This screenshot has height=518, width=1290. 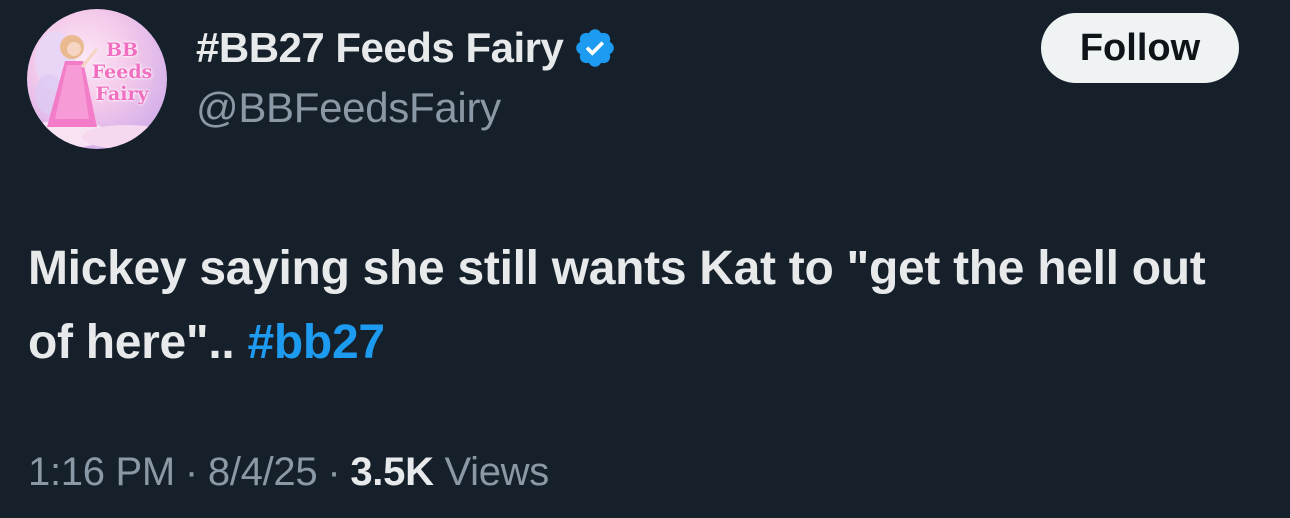 I want to click on author-name-row: #BB27 Feeds Fairy, so click(x=406, y=48).